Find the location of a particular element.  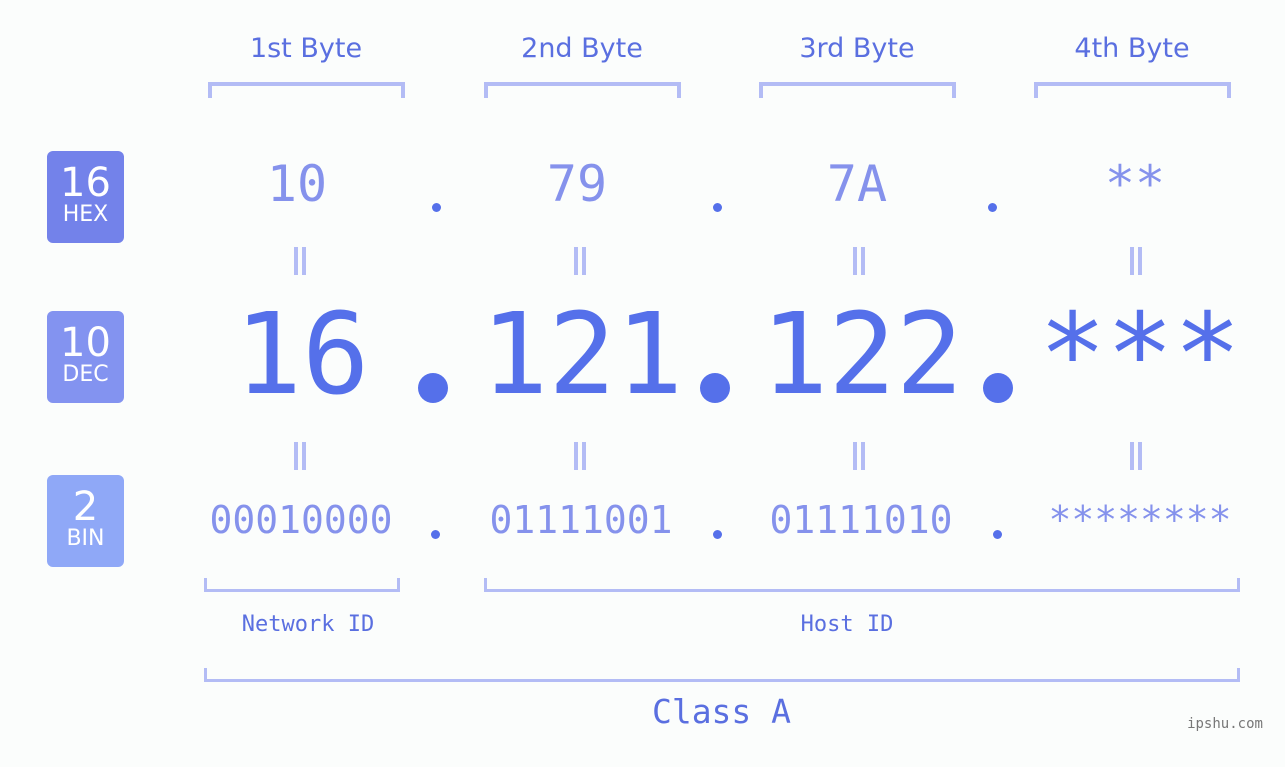

class-bracket is located at coordinates (722, 675).